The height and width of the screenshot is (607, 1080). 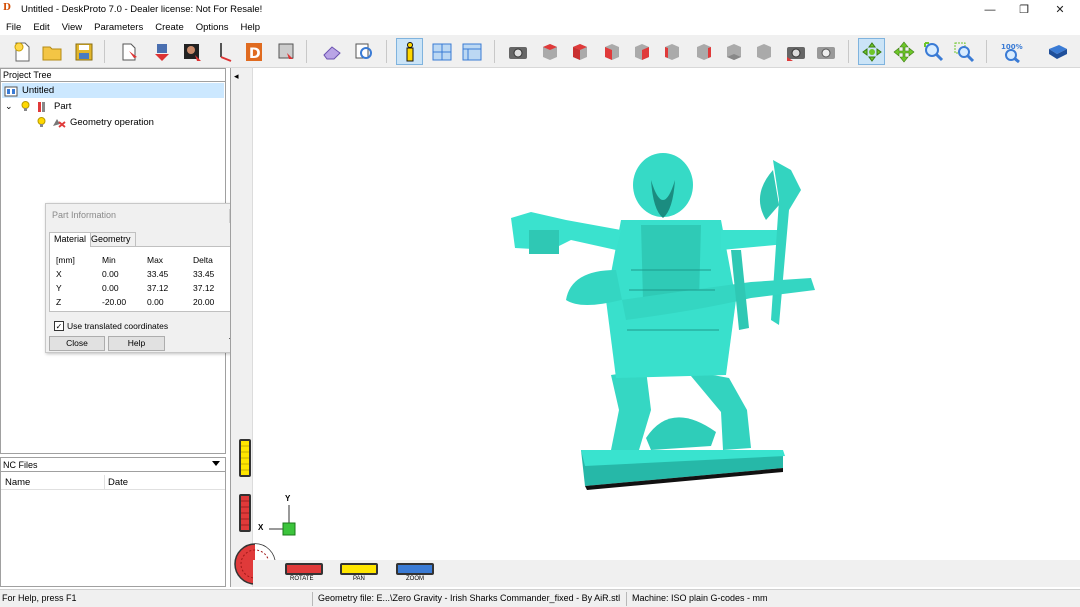 I want to click on svg-text: D, so click(x=255, y=54).